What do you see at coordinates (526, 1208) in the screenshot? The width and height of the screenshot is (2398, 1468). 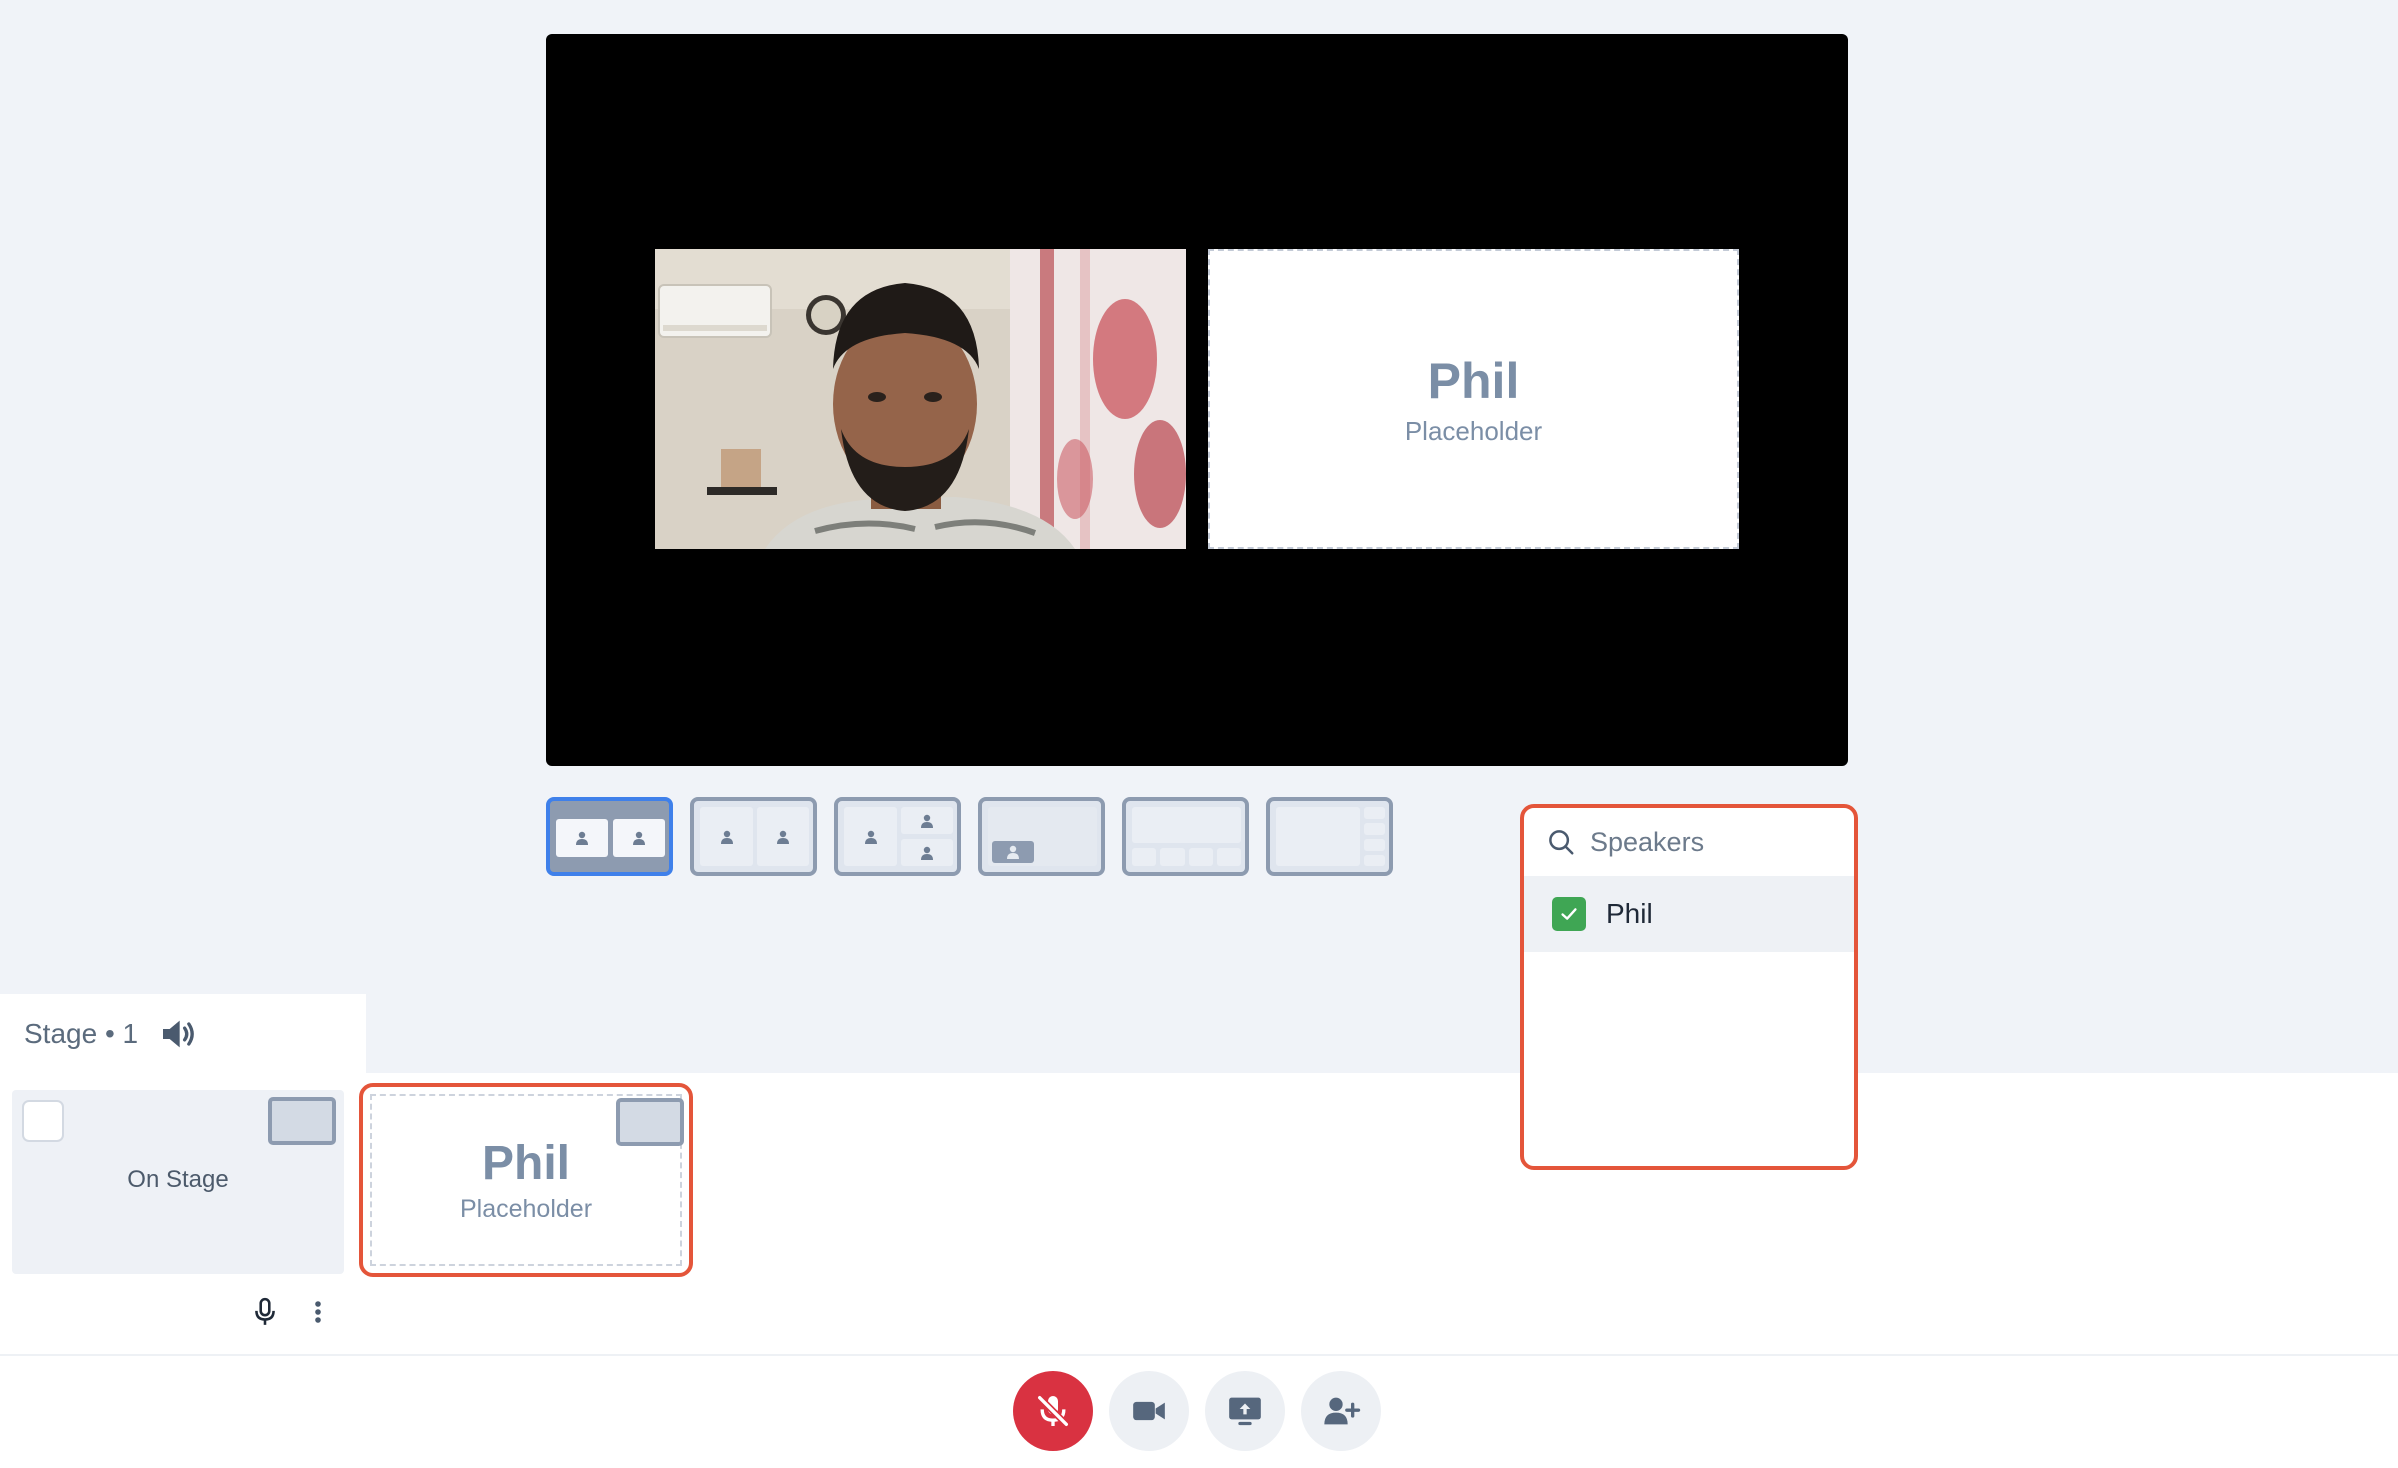 I see `phil-card-subtitle: Placeholder` at bounding box center [526, 1208].